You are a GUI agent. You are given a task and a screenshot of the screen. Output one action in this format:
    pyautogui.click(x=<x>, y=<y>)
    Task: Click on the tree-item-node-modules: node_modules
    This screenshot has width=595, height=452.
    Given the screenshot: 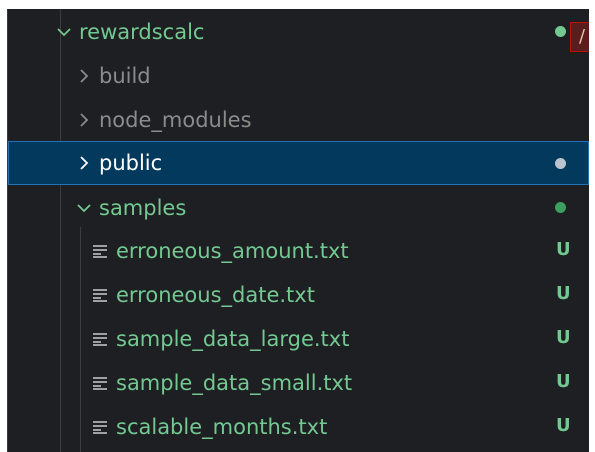 What is the action you would take?
    pyautogui.click(x=298, y=120)
    